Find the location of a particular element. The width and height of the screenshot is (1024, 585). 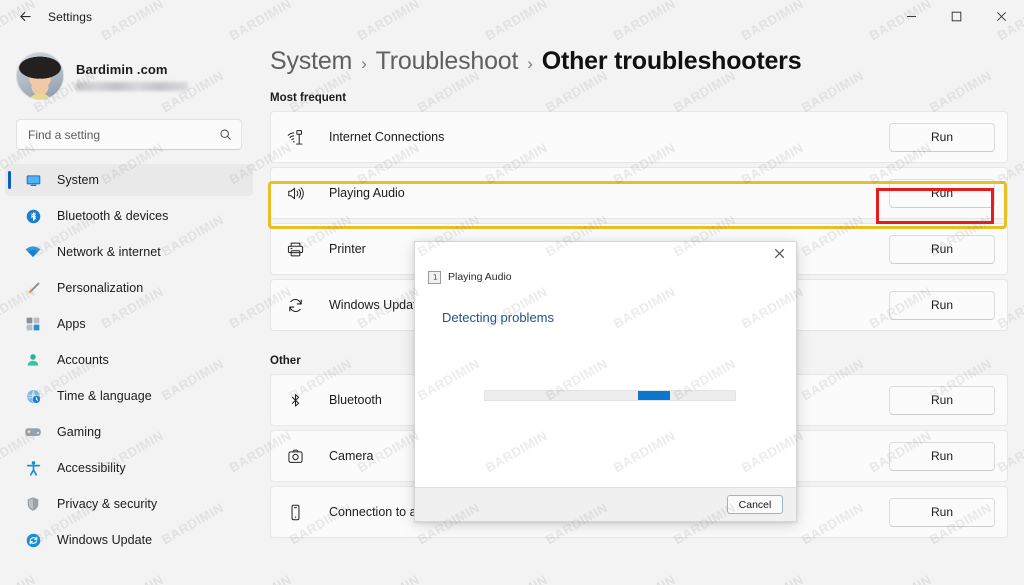

device-icon is located at coordinates (295, 512).